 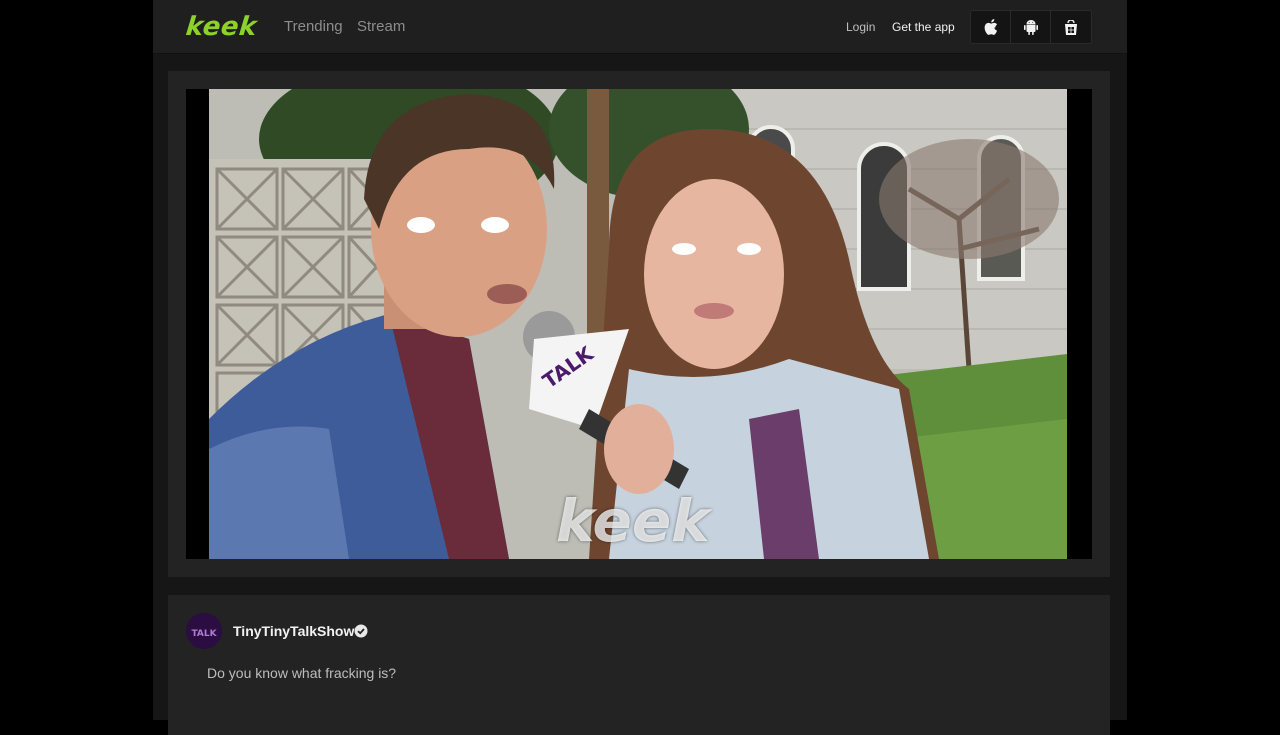 I want to click on nav-stream-link: Stream, so click(x=381, y=26).